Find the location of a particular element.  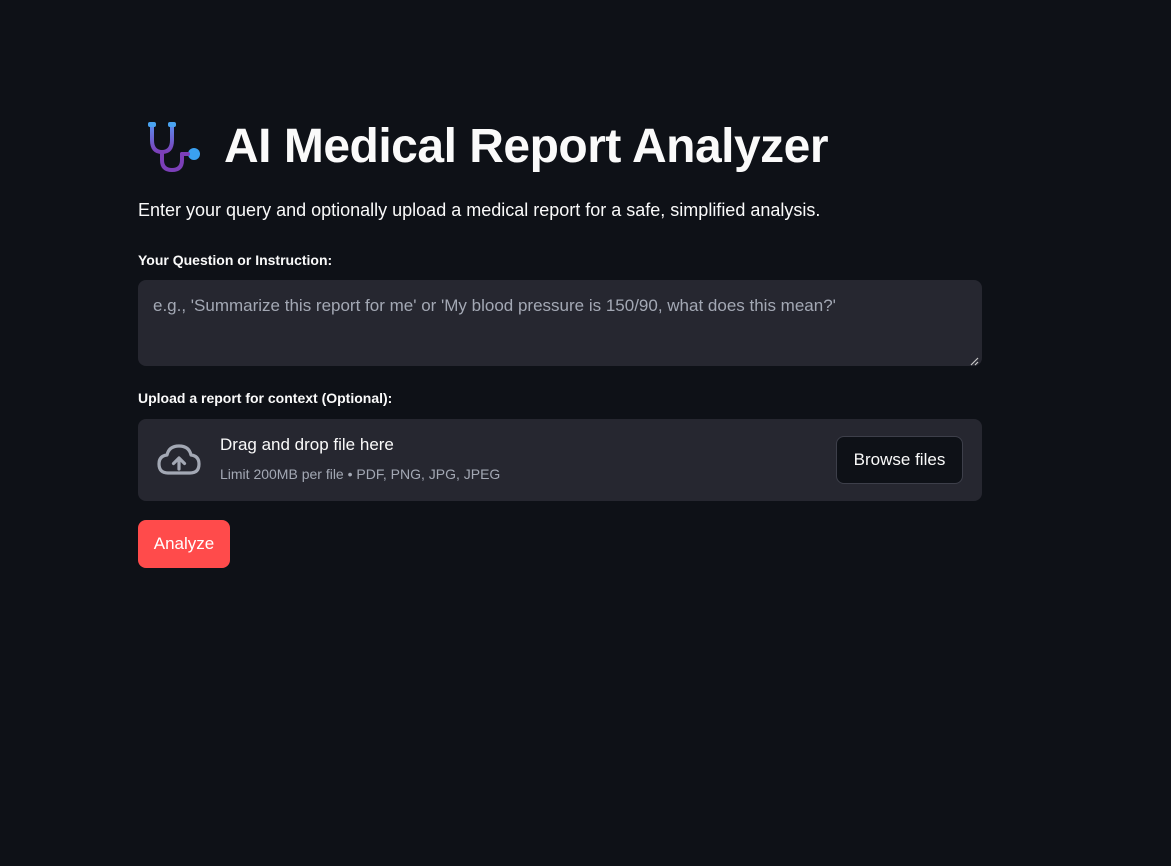

resize-handle-icon is located at coordinates (974, 359).